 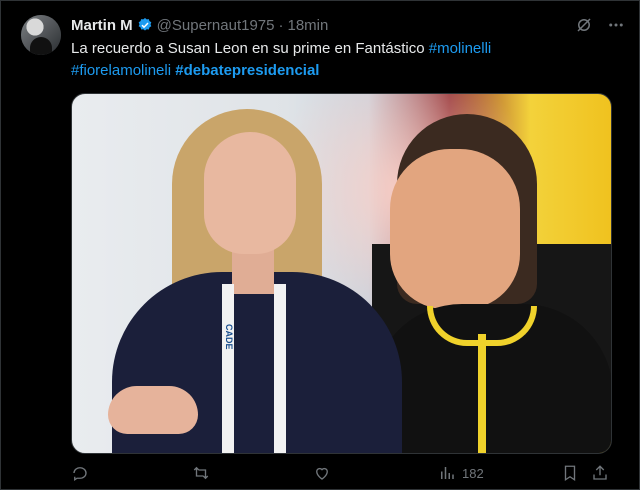 I want to click on author-name: Martin M, so click(x=102, y=25).